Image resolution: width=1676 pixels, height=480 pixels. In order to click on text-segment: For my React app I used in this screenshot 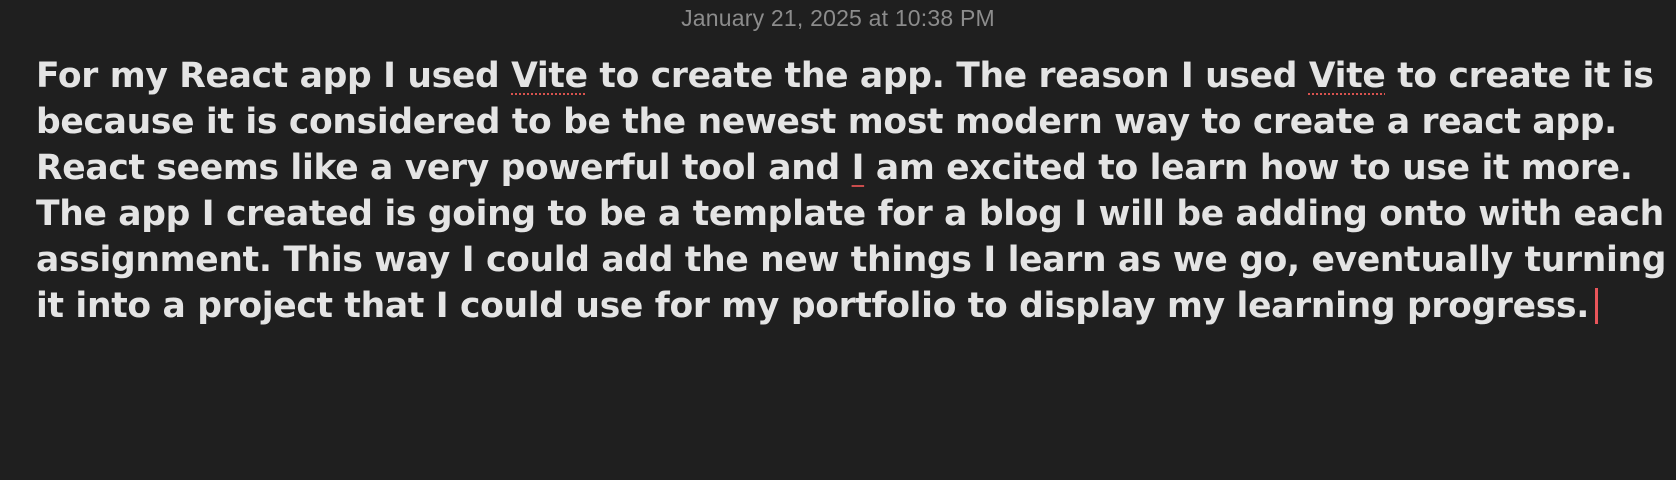, I will do `click(274, 76)`.